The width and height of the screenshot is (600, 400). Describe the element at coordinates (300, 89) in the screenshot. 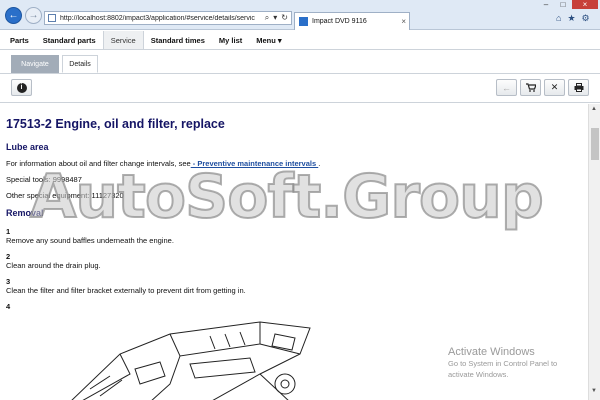

I see `toolbar: i ← ✕` at that location.